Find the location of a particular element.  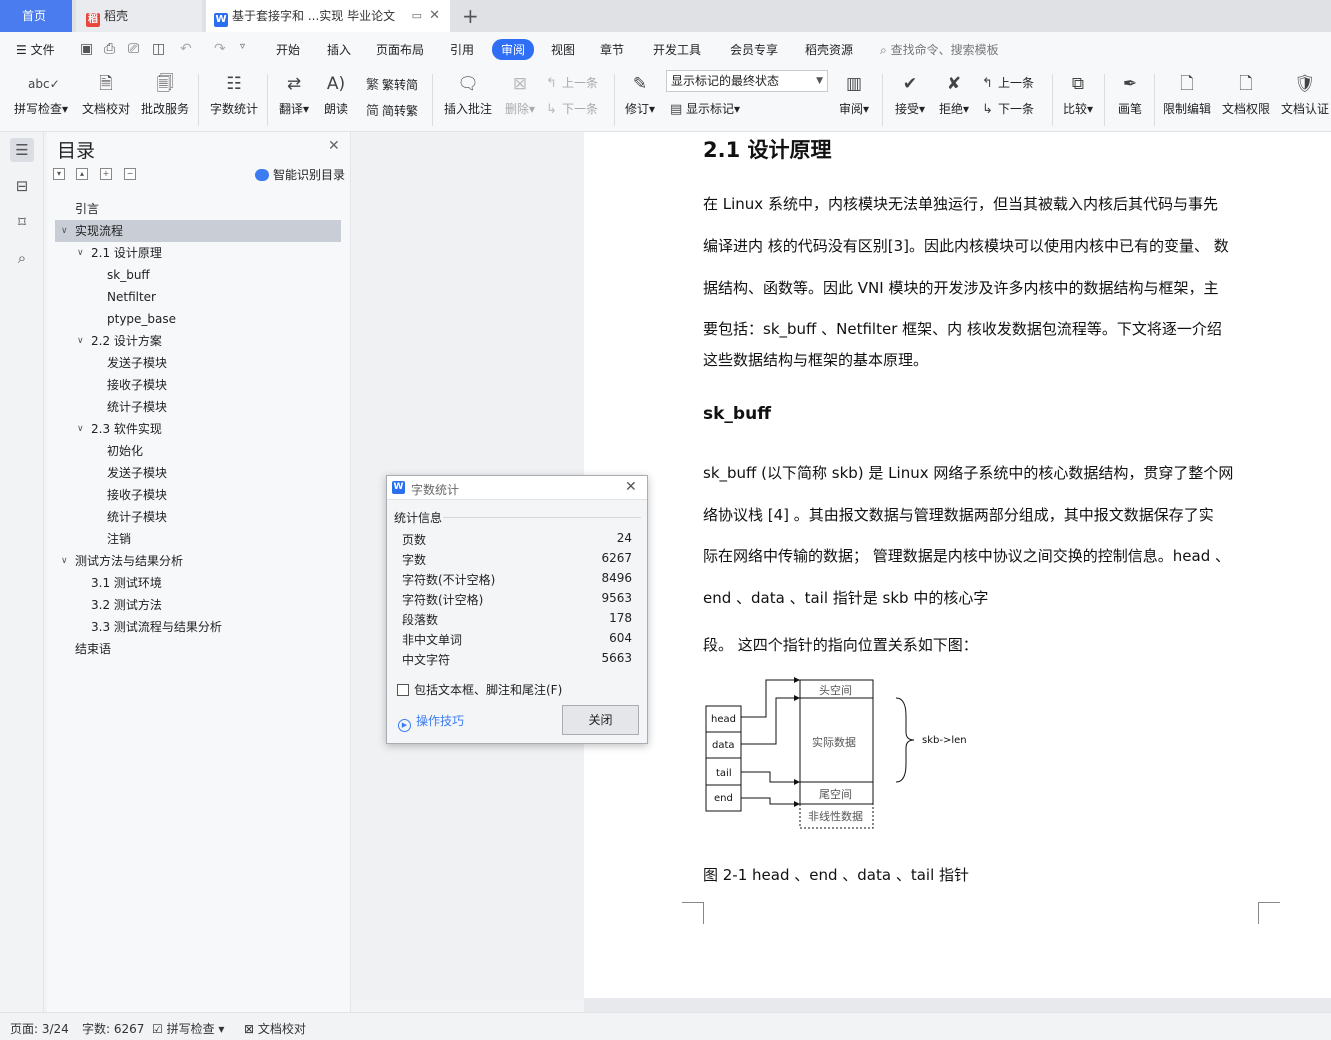

spell-check-status: ☑ 拼写检查 ▾ is located at coordinates (188, 1028).